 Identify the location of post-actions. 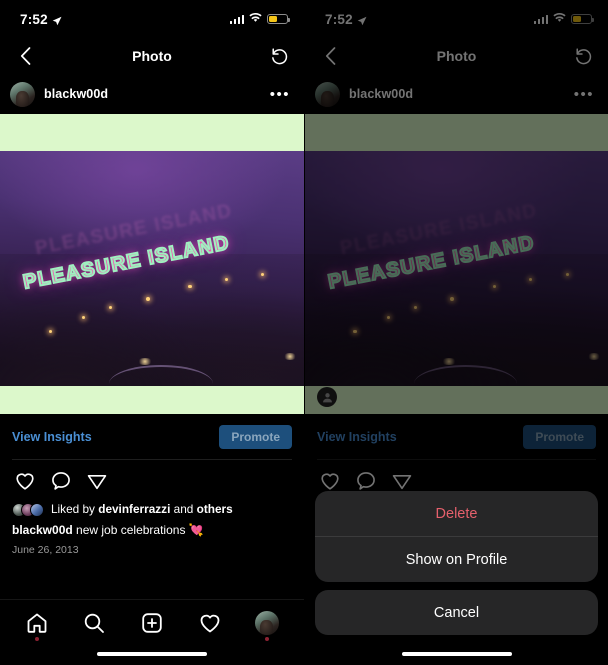
(152, 479).